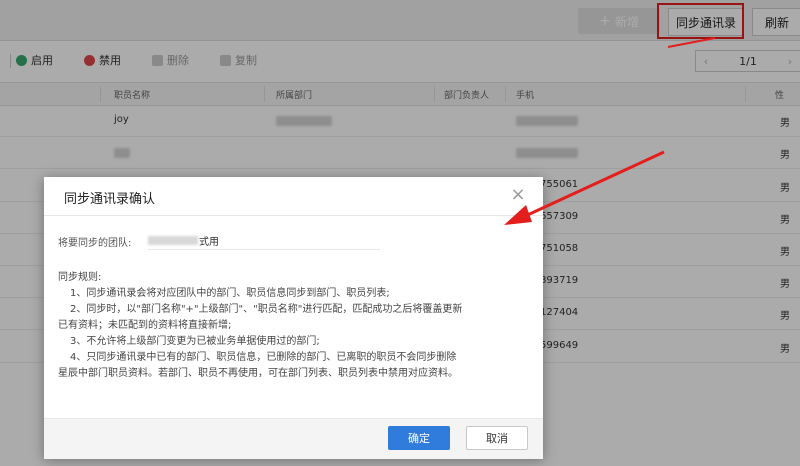 The width and height of the screenshot is (800, 466). Describe the element at coordinates (497, 438) in the screenshot. I see `cancel-button: 取消` at that location.